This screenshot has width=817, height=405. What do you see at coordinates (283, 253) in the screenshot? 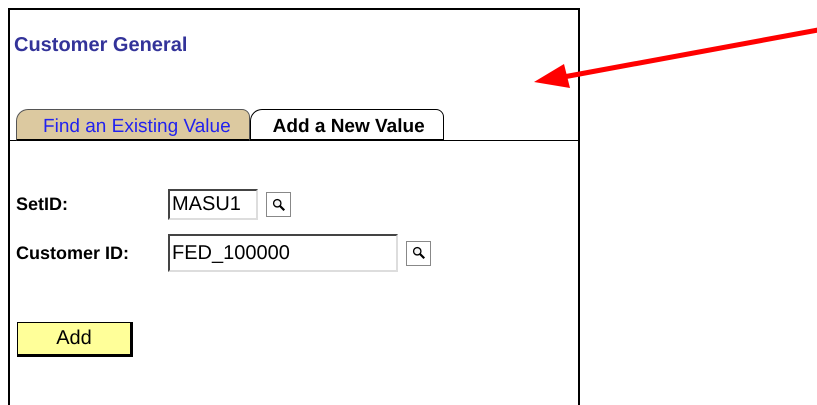
I see `input-field: FED_100000` at bounding box center [283, 253].